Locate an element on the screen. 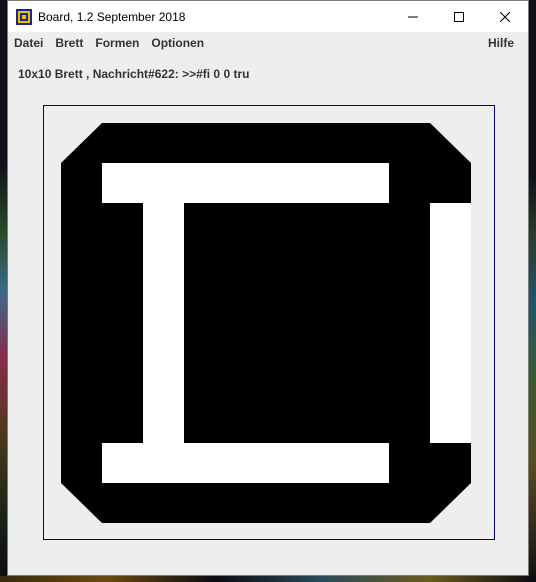  board-app-icon is located at coordinates (24, 16).